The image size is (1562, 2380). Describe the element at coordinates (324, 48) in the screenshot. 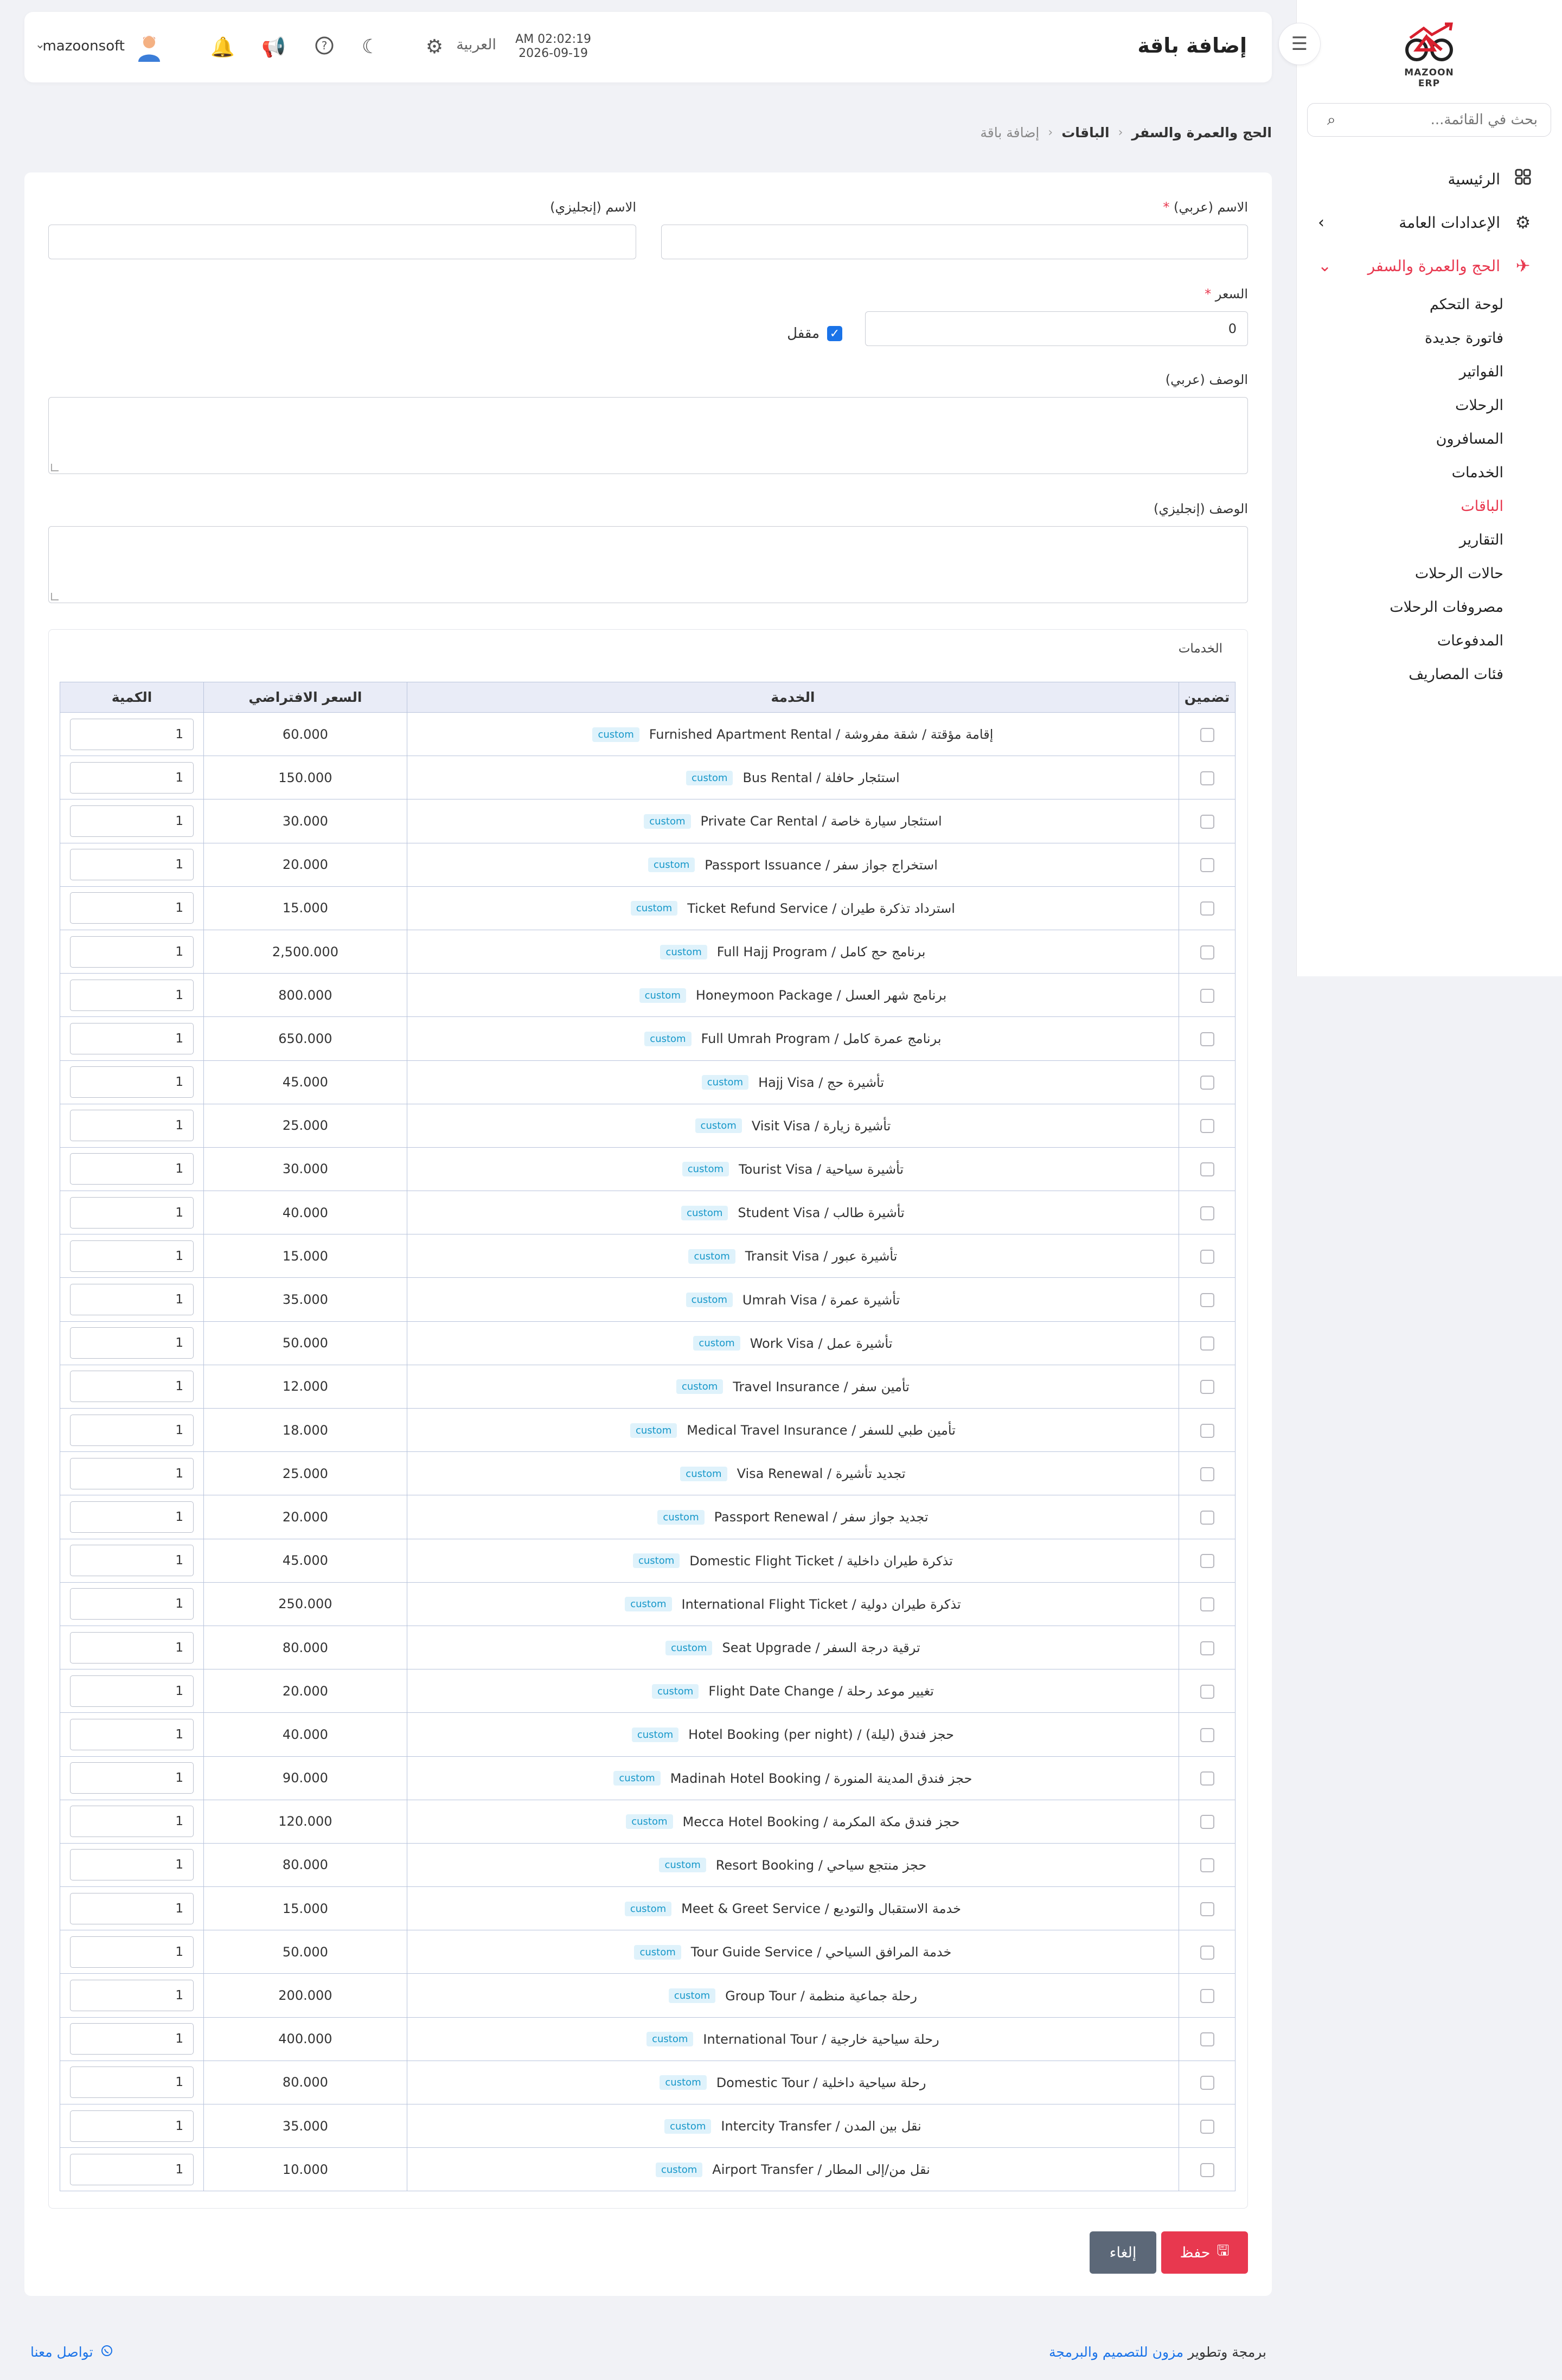

I see `help-icon: ?` at that location.